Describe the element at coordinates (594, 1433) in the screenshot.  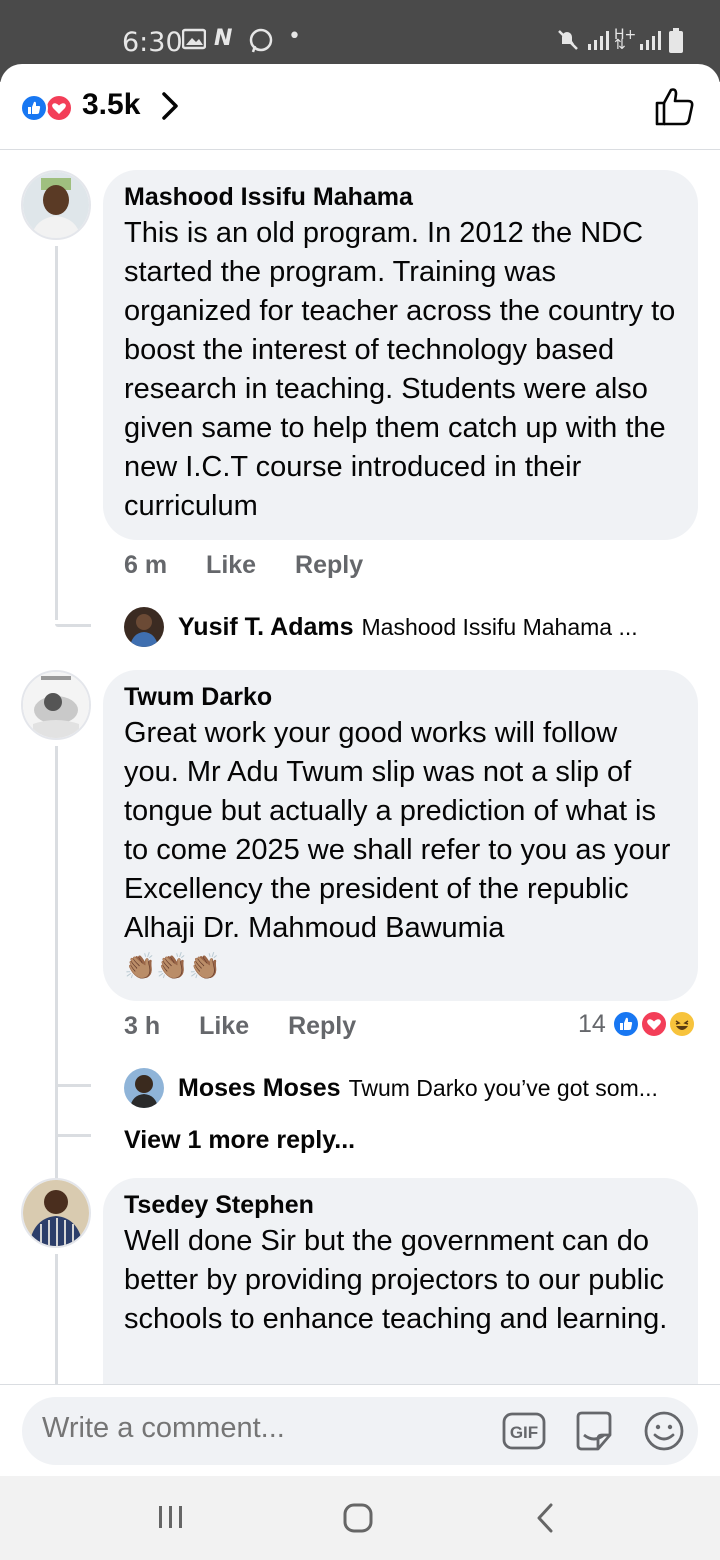
I see `sticker-icon` at that location.